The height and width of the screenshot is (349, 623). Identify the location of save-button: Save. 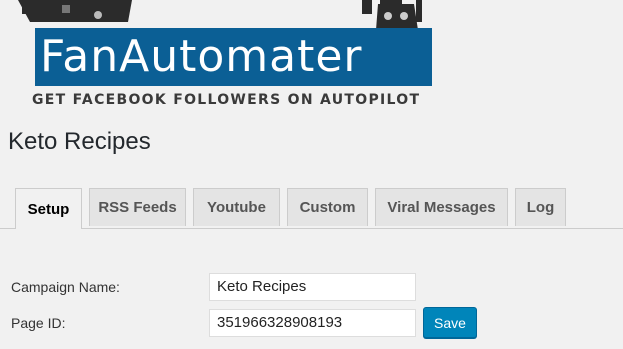
(450, 322).